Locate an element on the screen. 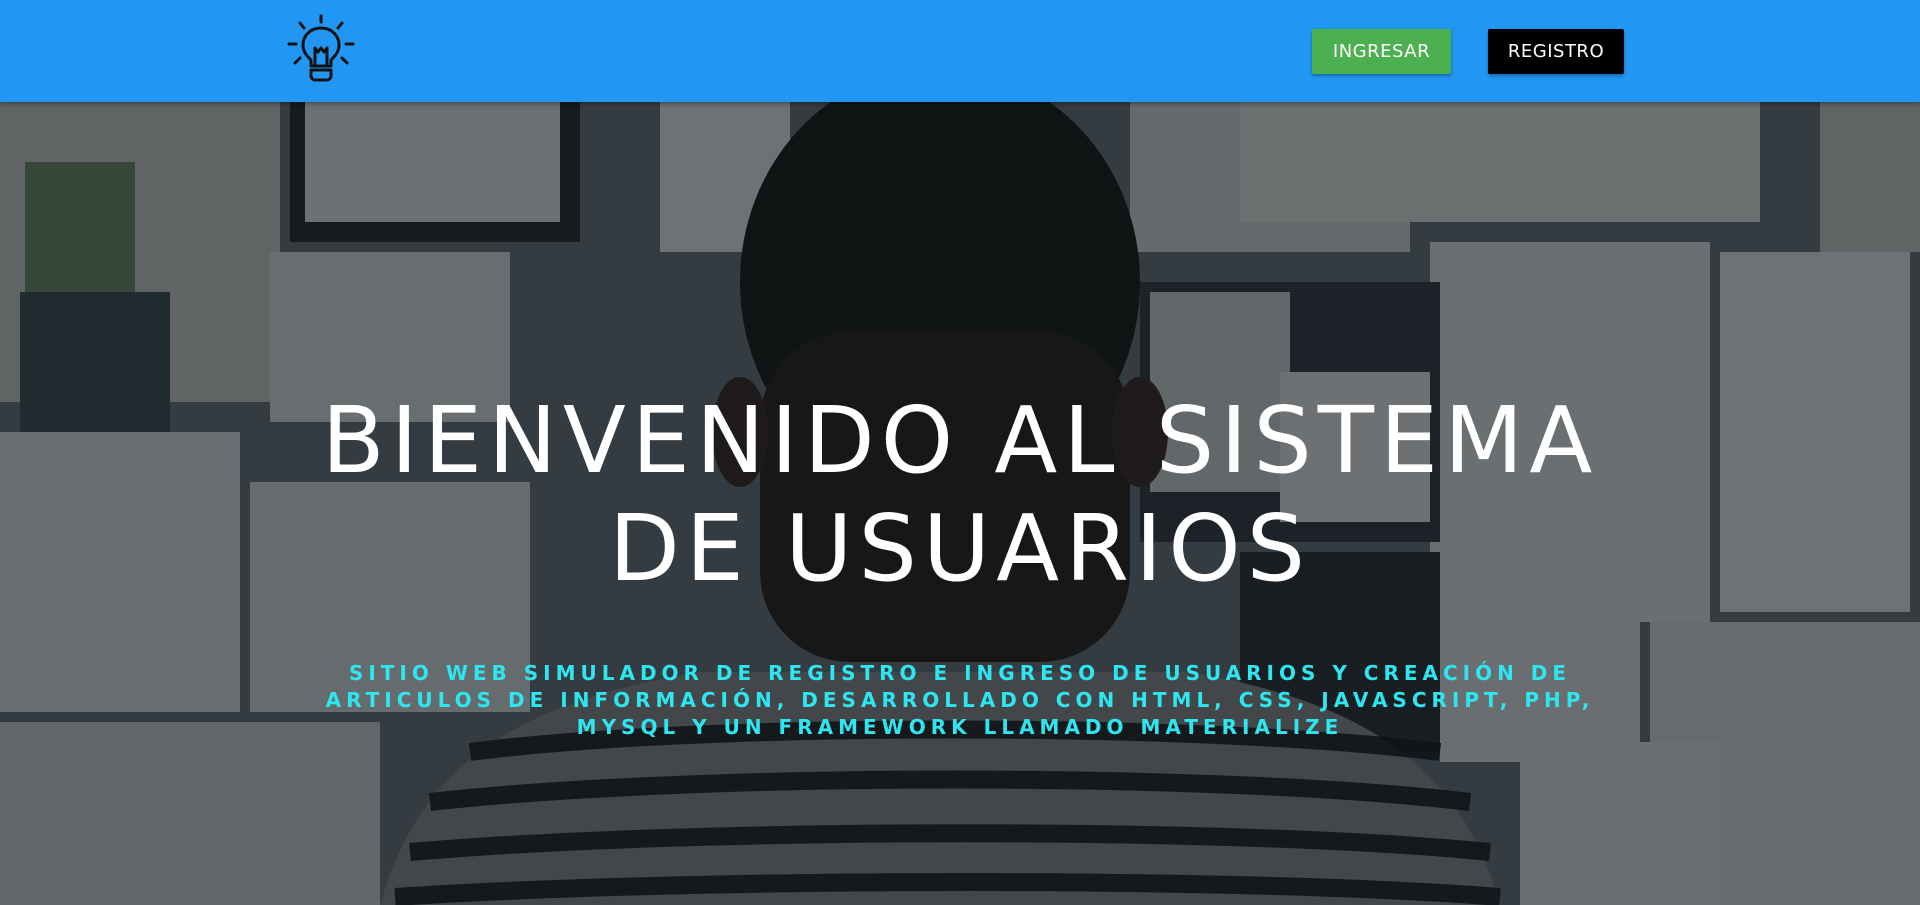 The height and width of the screenshot is (905, 1920). top-navbar: INGRESAR REGISTRO is located at coordinates (960, 51).